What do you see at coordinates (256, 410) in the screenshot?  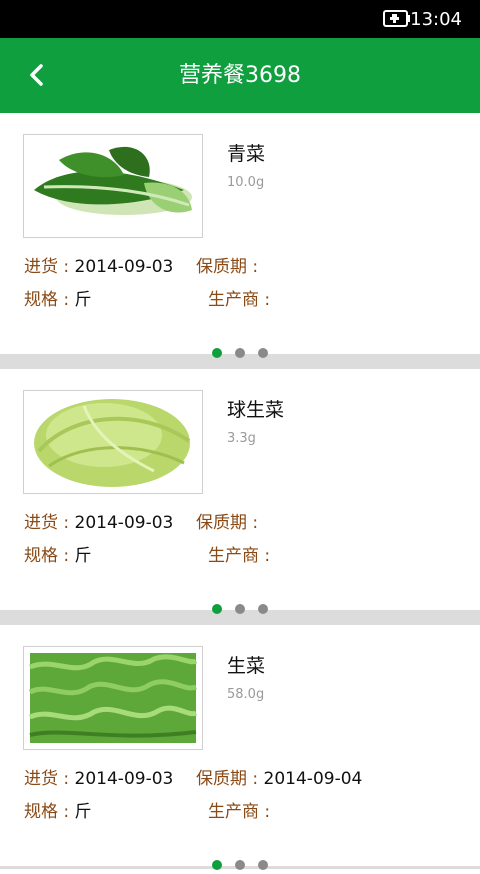 I see `food-name: 球生菜` at bounding box center [256, 410].